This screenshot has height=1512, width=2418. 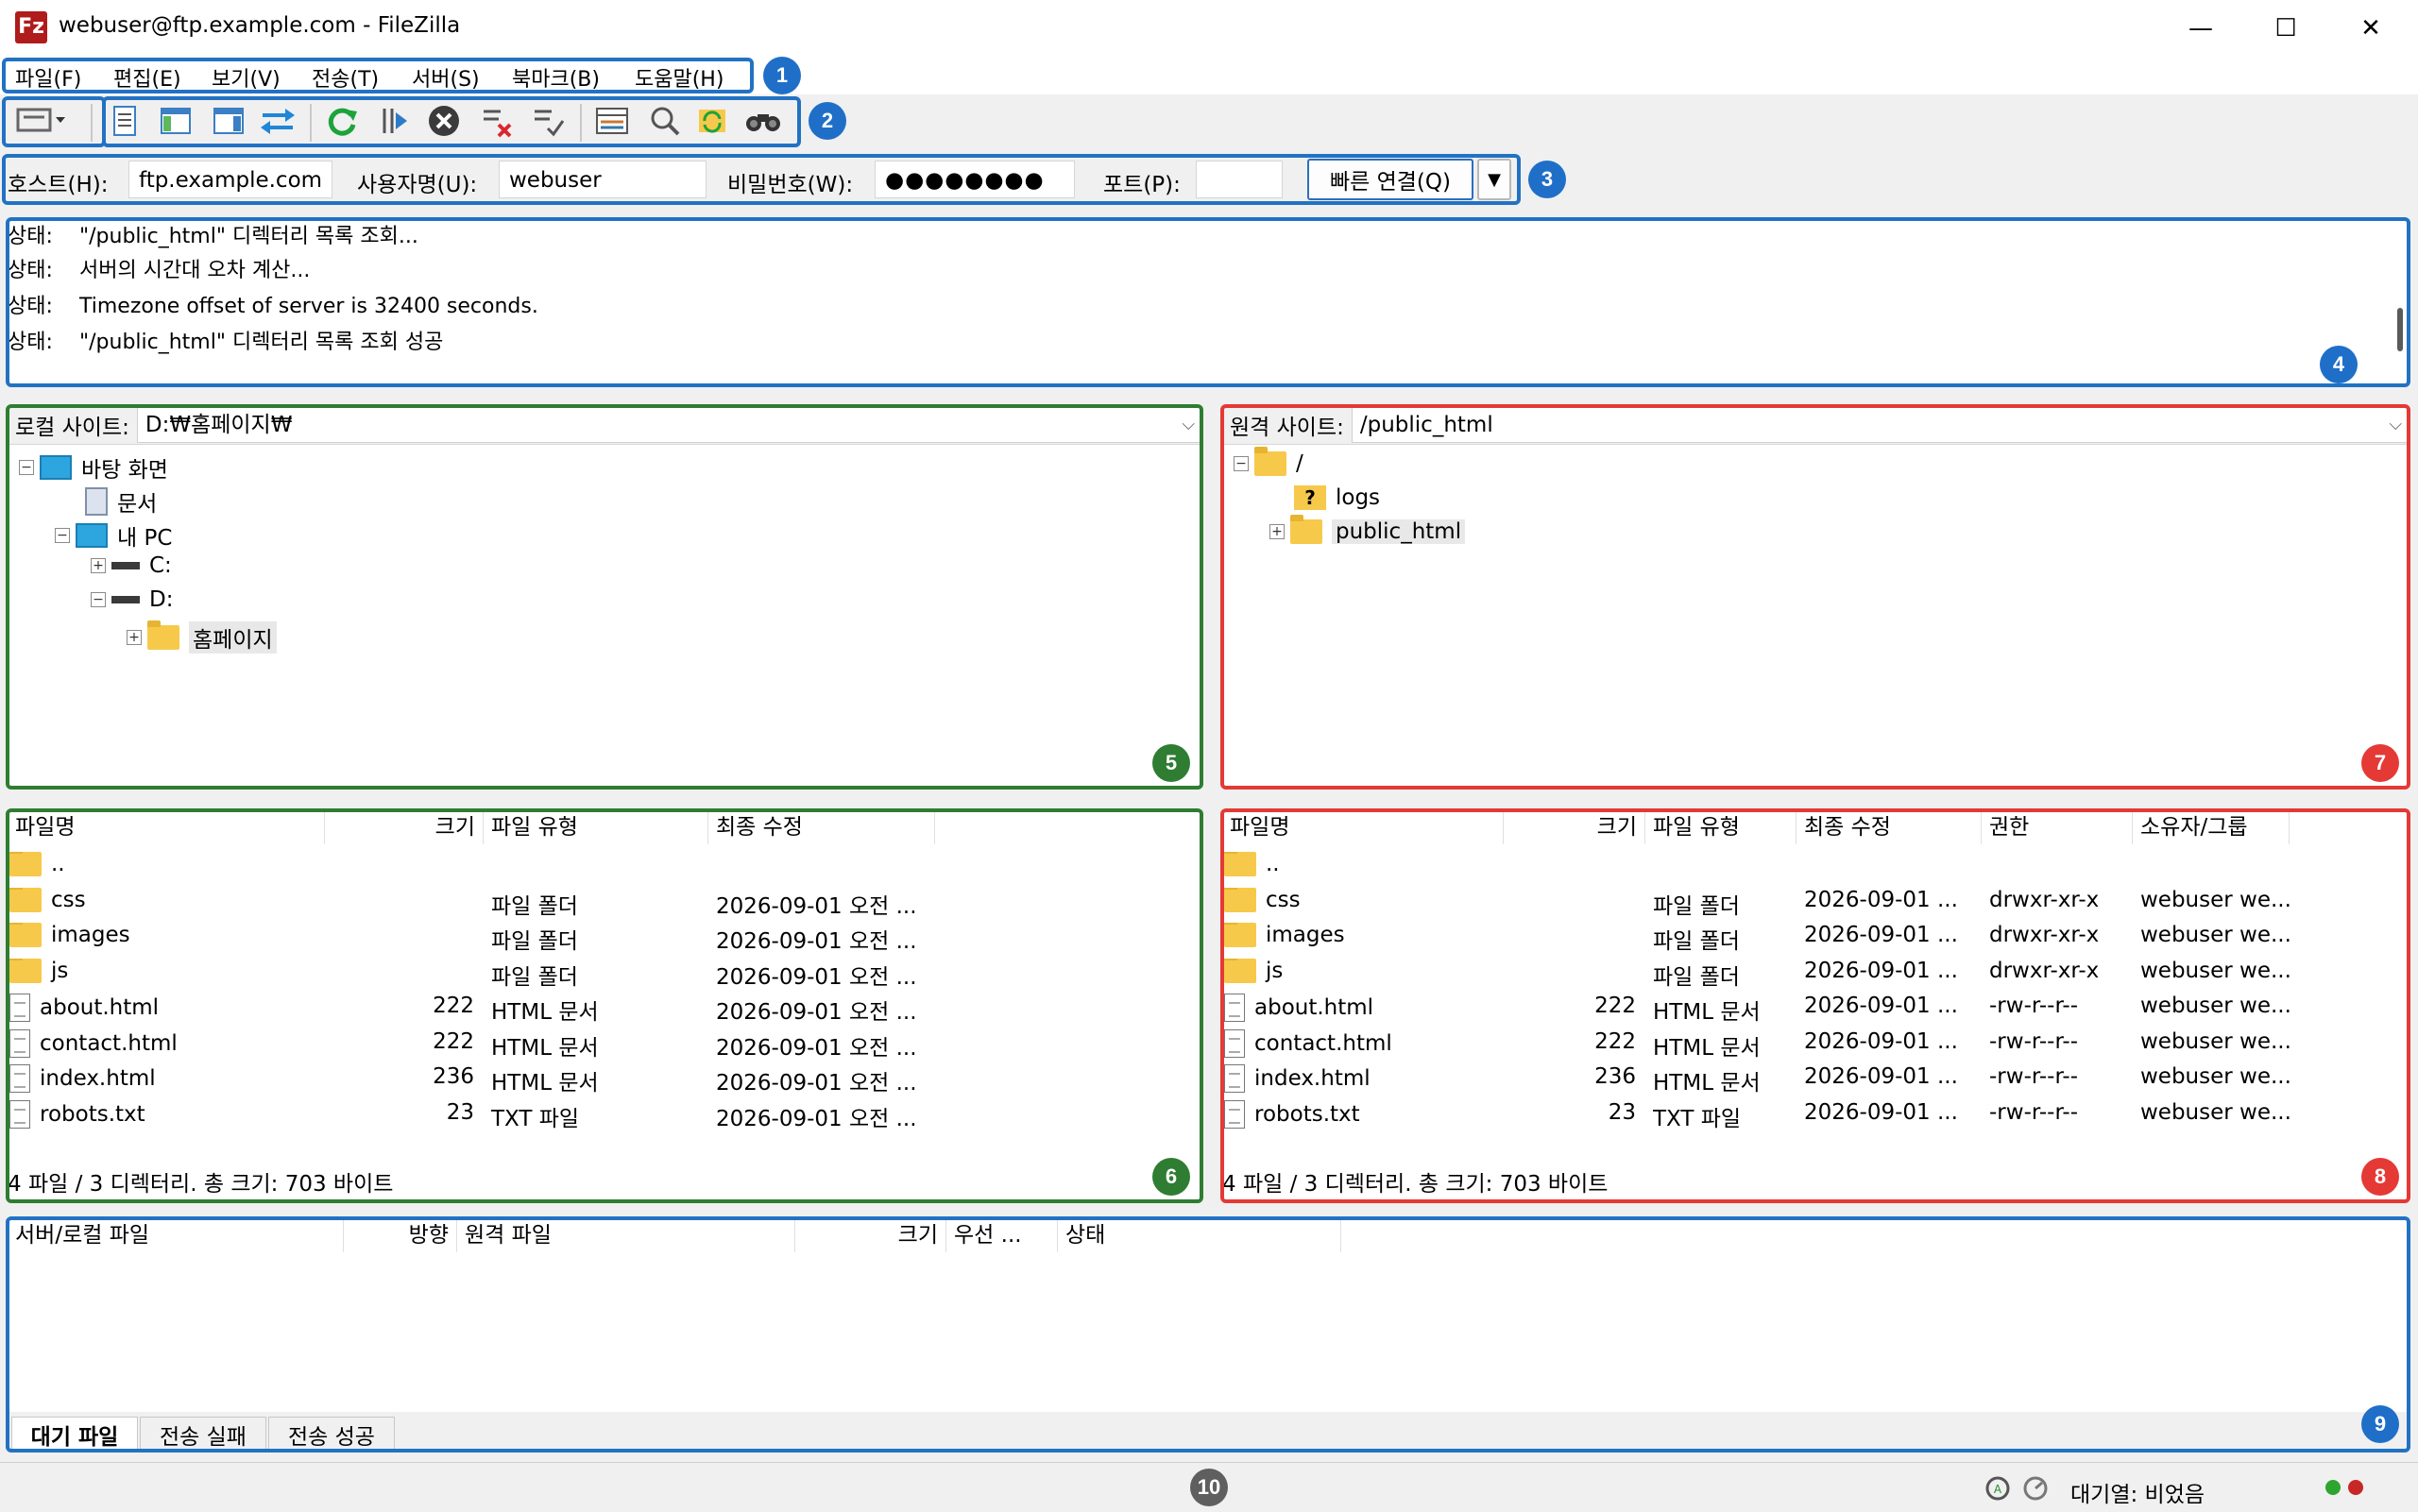 What do you see at coordinates (827, 121) in the screenshot?
I see `callout-badge-2: 2` at bounding box center [827, 121].